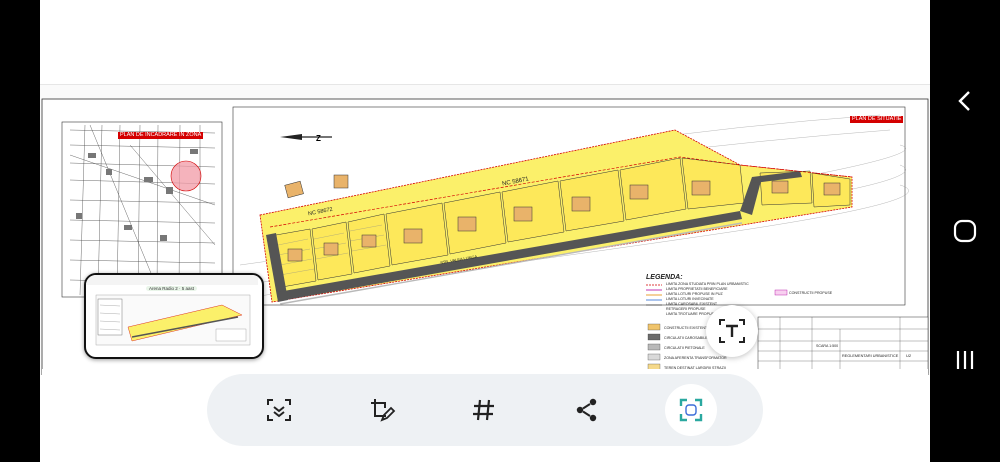 The height and width of the screenshot is (462, 1000). Describe the element at coordinates (161, 135) in the screenshot. I see `location-plan-title: PLAN DE INCADRARE IN ZONA` at that location.